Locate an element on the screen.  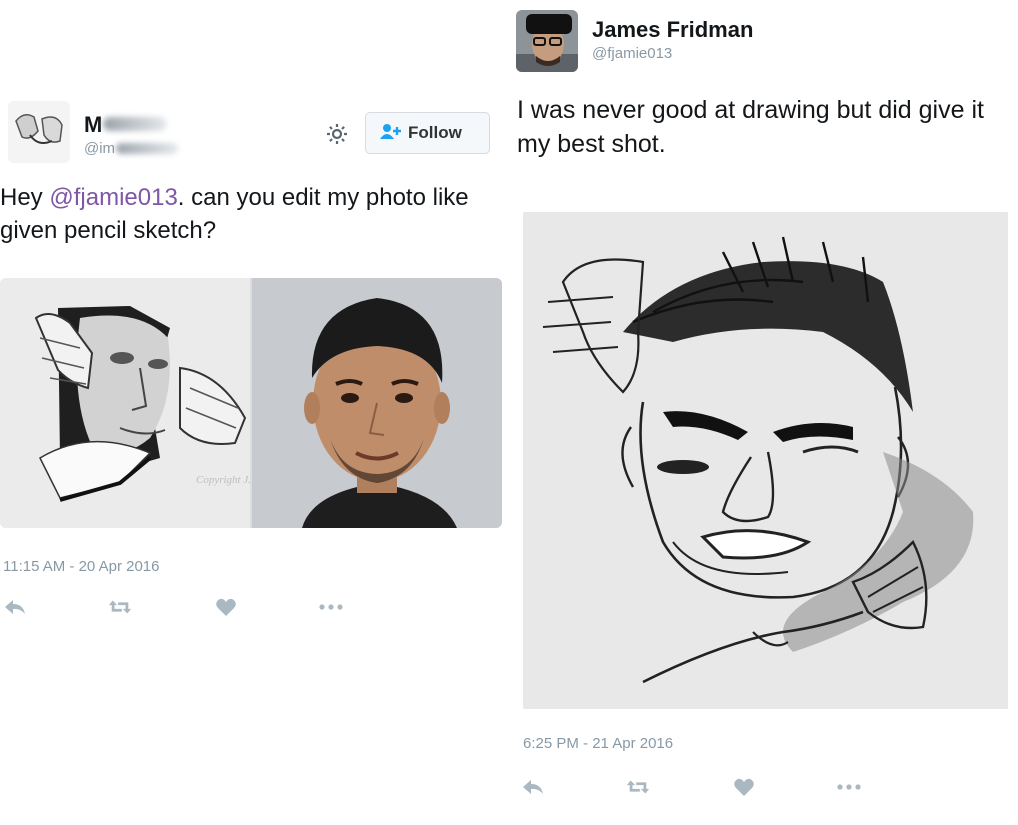
pencil-sketch-image: Copyright J.D. Hill is located at coordinates (125, 403).